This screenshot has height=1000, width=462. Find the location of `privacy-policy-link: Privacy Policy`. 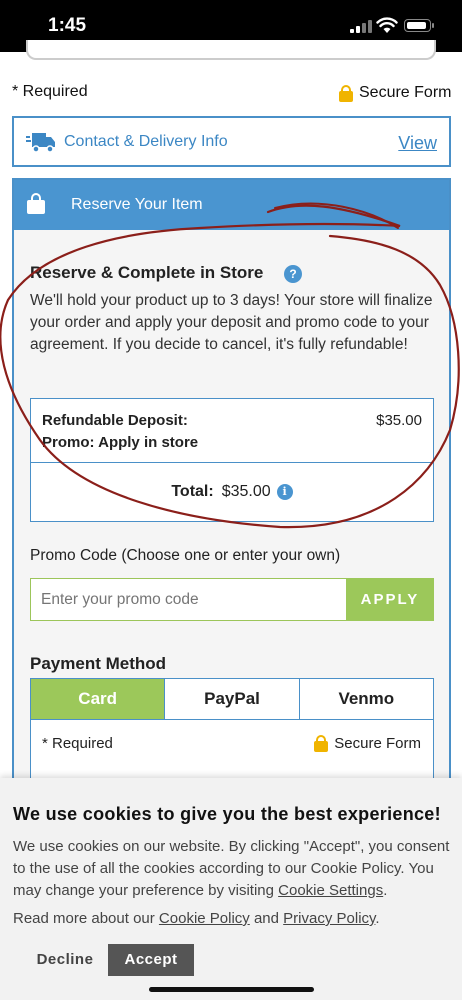

privacy-policy-link: Privacy Policy is located at coordinates (329, 918).